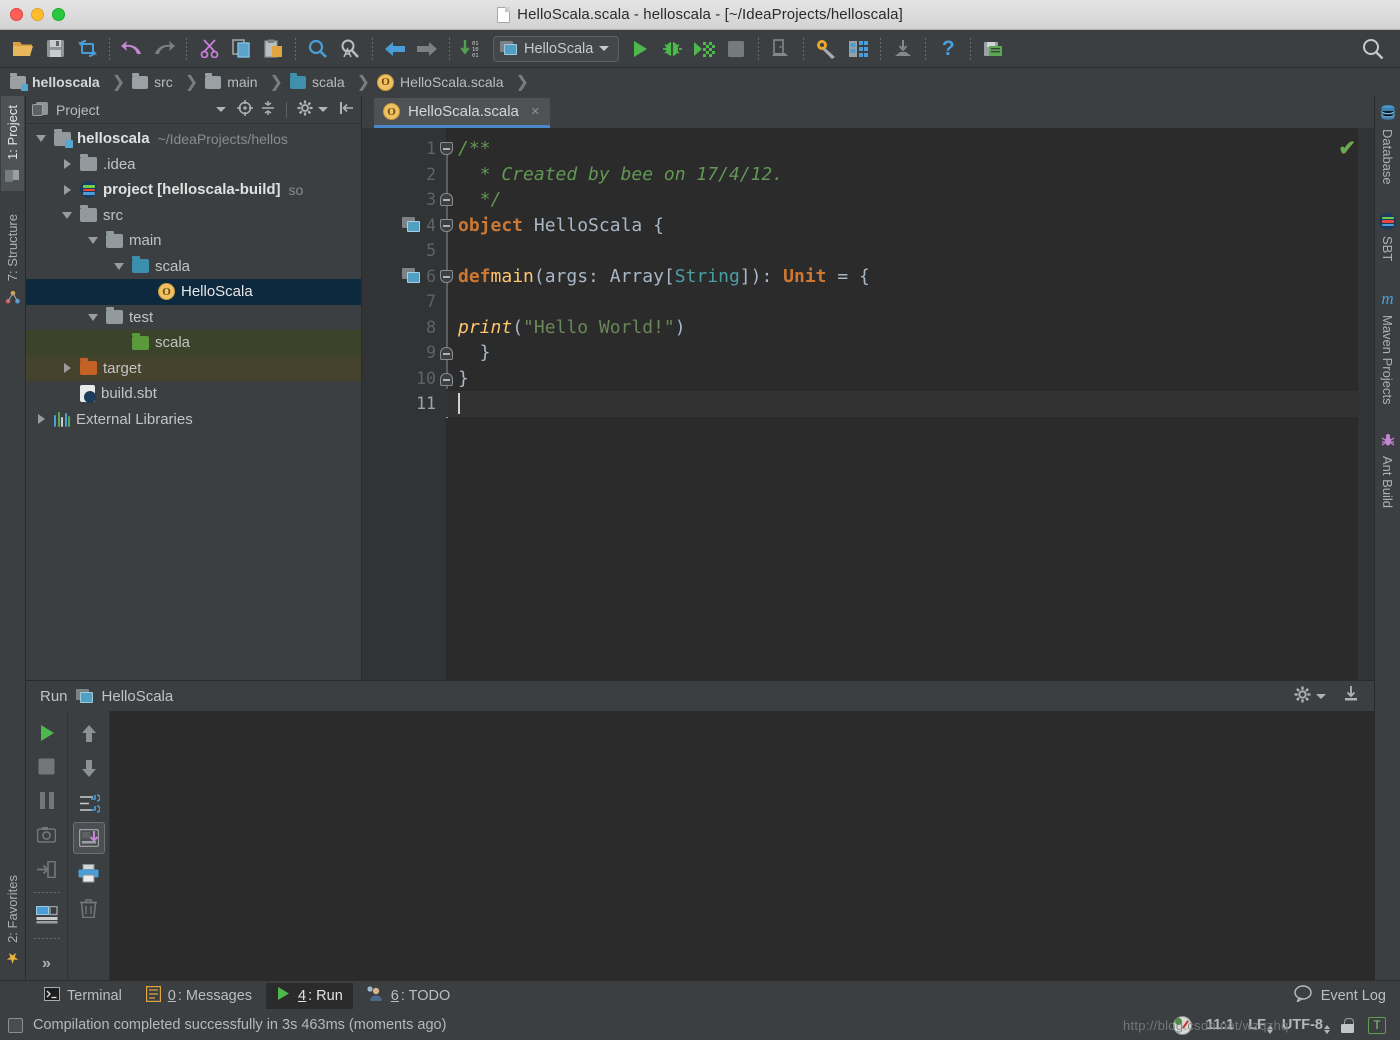  I want to click on tree-row-scala-test: scala, so click(193, 343).